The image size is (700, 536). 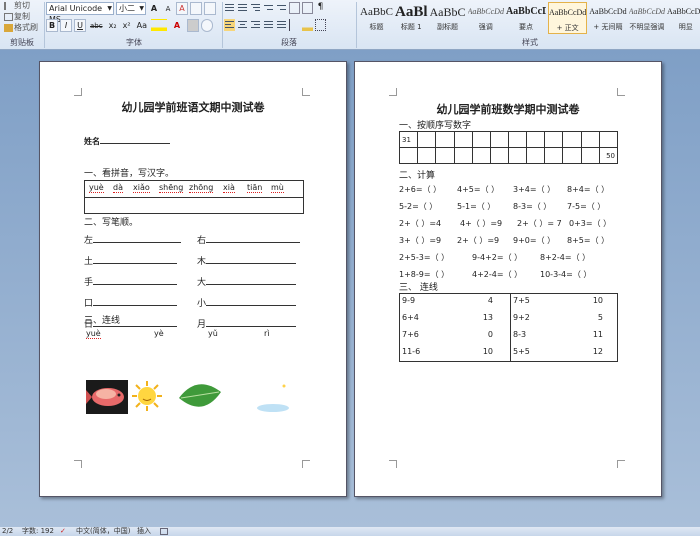 What do you see at coordinates (586, 206) in the screenshot?
I see `calc-problem: 7-5=（ ）` at bounding box center [586, 206].